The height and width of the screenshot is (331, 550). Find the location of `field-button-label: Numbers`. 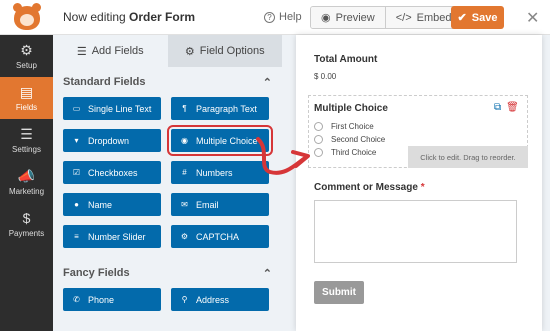

field-button-label: Numbers is located at coordinates (214, 172).